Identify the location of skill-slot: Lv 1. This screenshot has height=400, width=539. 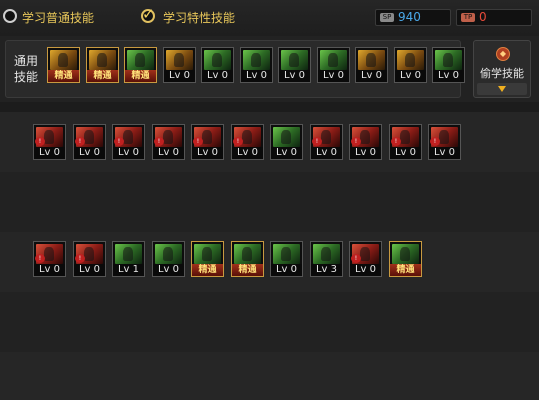
(128, 259).